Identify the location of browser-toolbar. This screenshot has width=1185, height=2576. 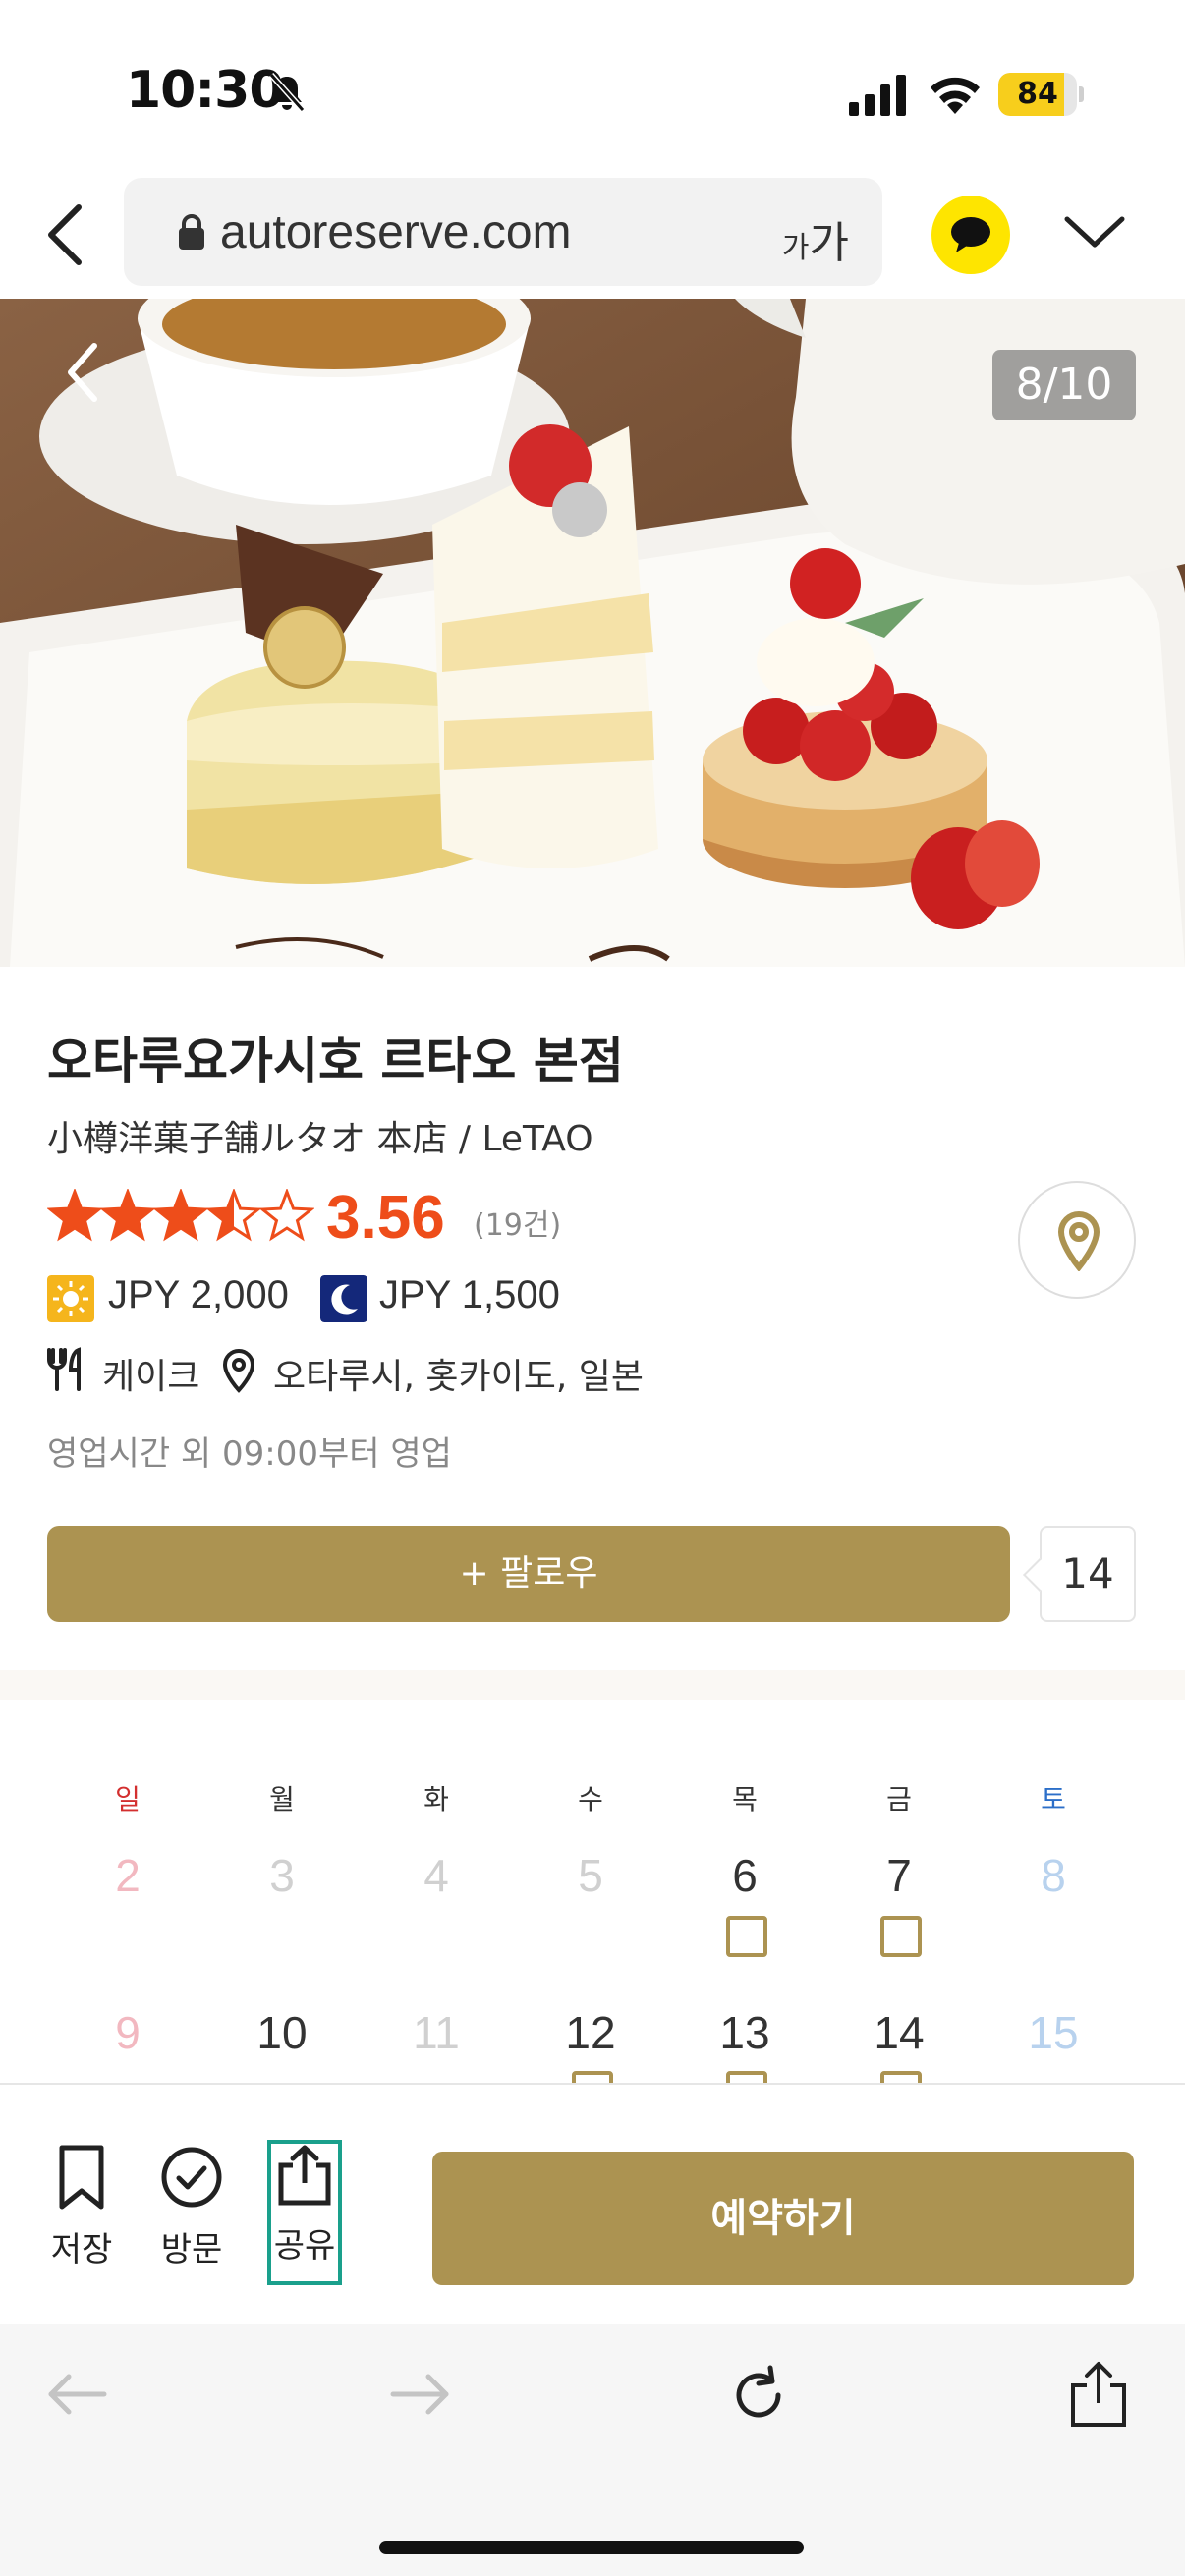
(592, 2450).